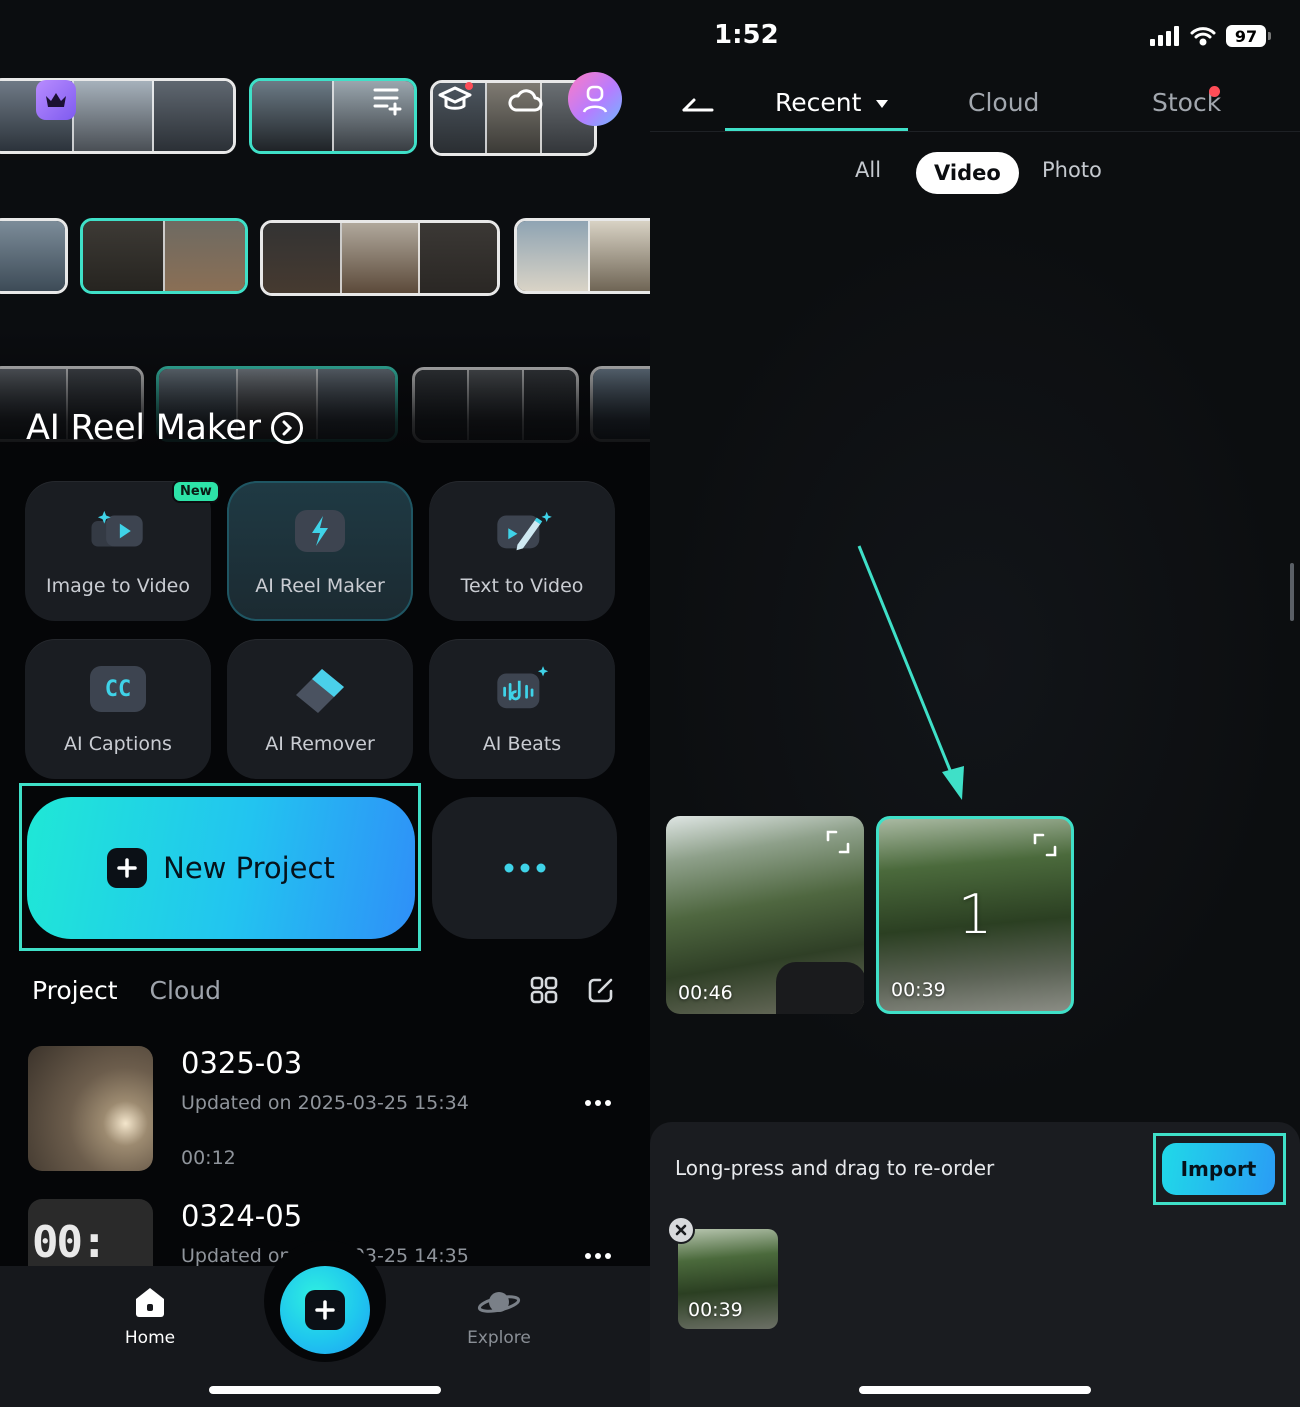 The image size is (1300, 1407). I want to click on reorder-hint: Long-press and drag to re-order, so click(835, 1168).